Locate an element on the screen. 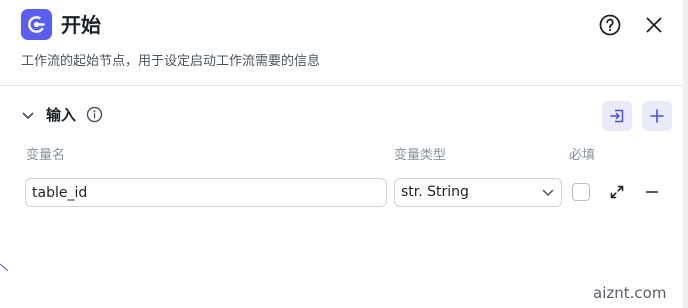 The height and width of the screenshot is (308, 688). import-icon is located at coordinates (617, 116).